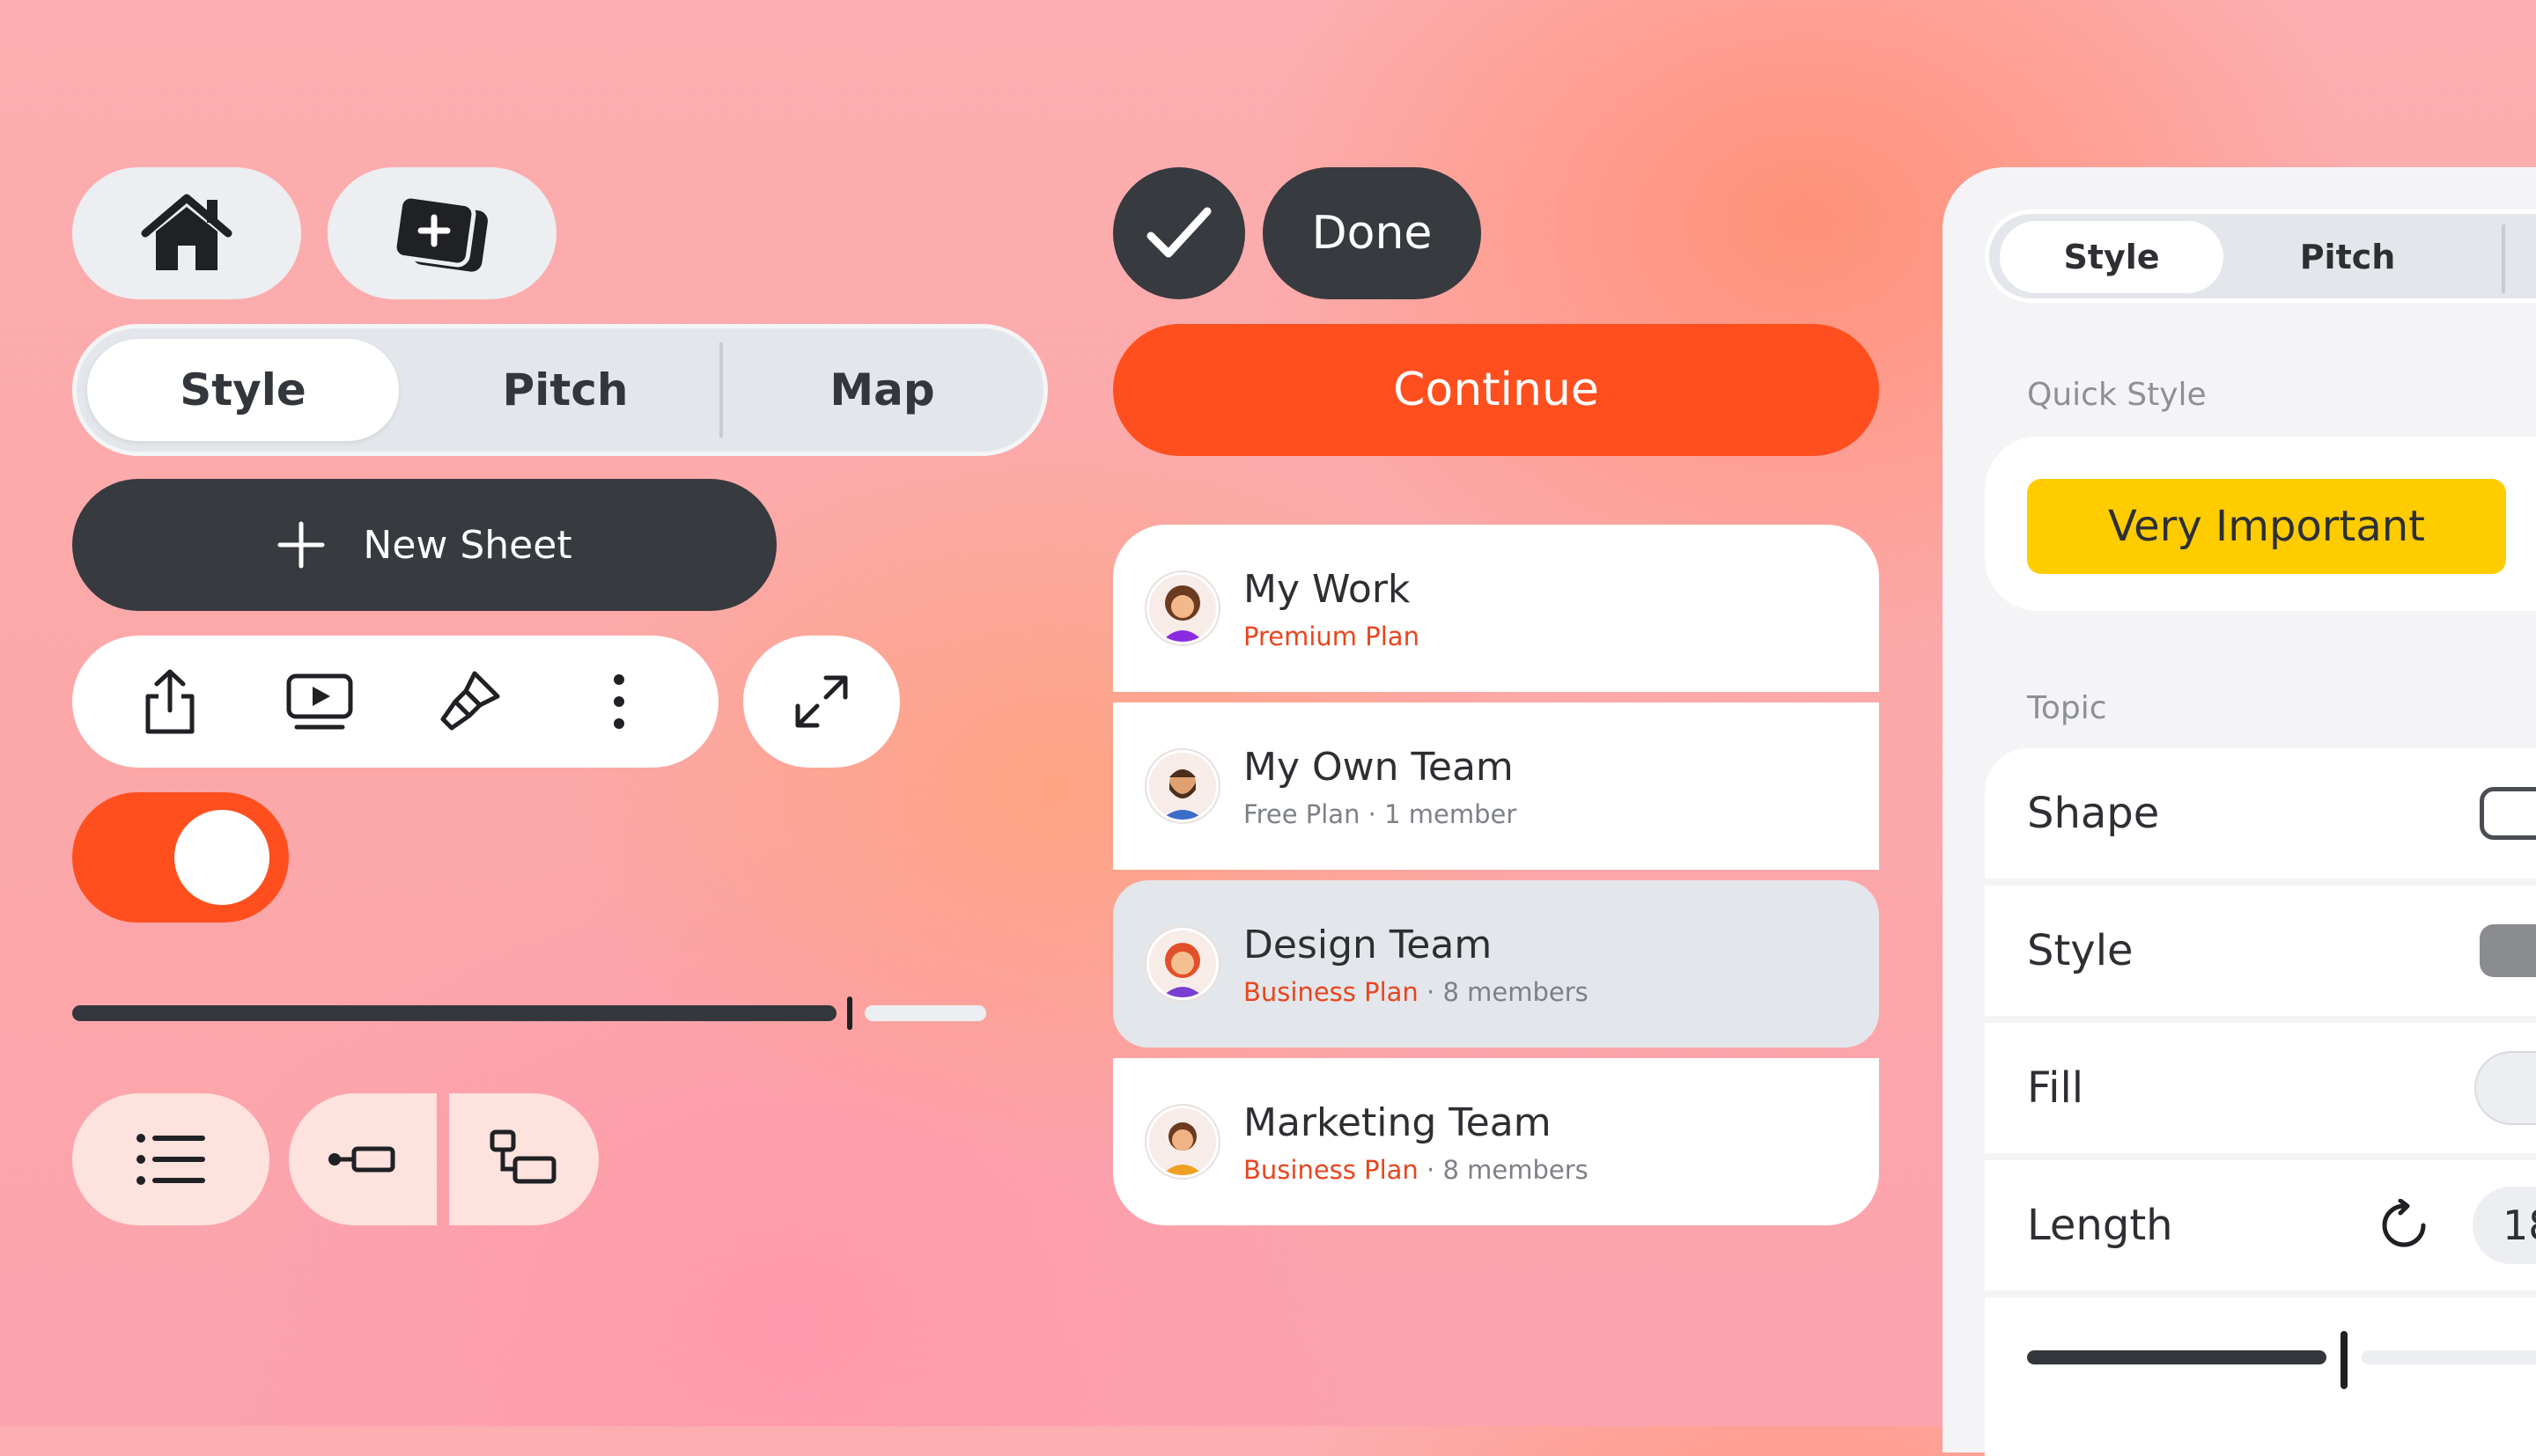 Image resolution: width=2536 pixels, height=1456 pixels. I want to click on team-name: My Work, so click(1327, 589).